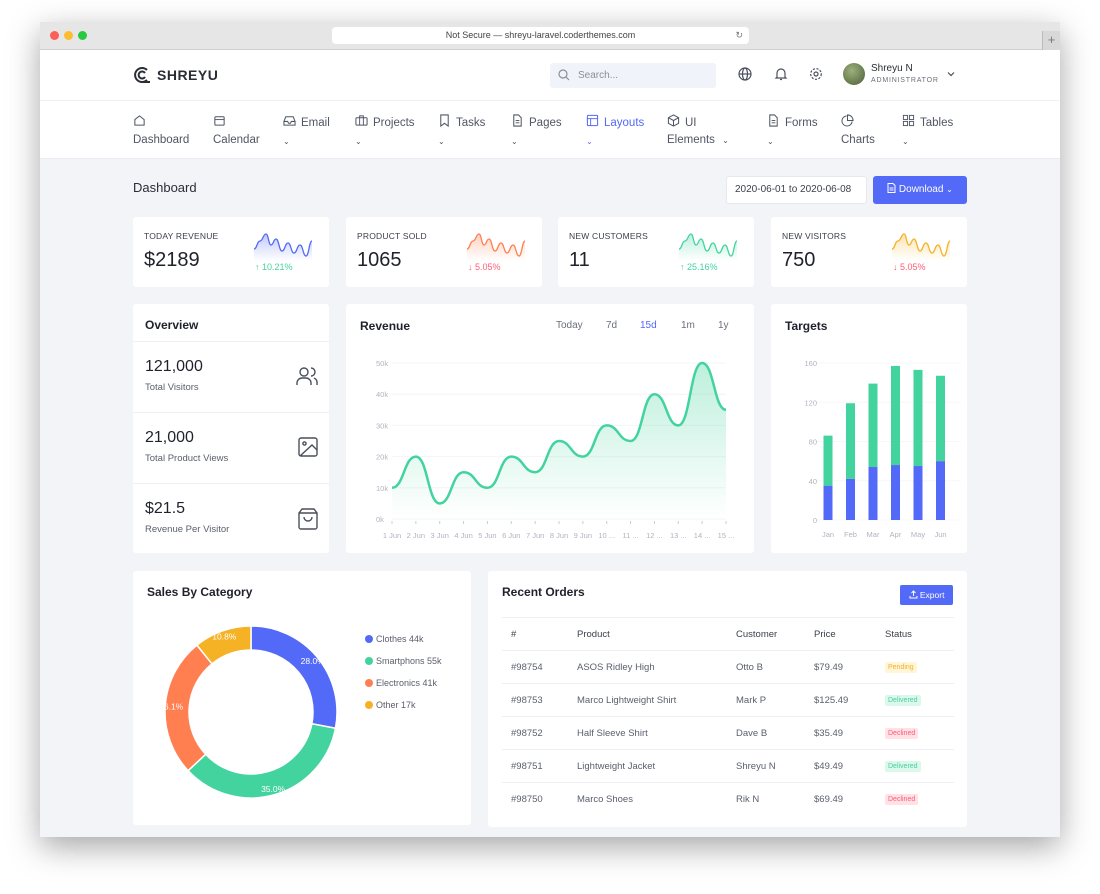 This screenshot has width=1100, height=894. What do you see at coordinates (792, 132) in the screenshot?
I see `menu-item-forms: Forms ⌄` at bounding box center [792, 132].